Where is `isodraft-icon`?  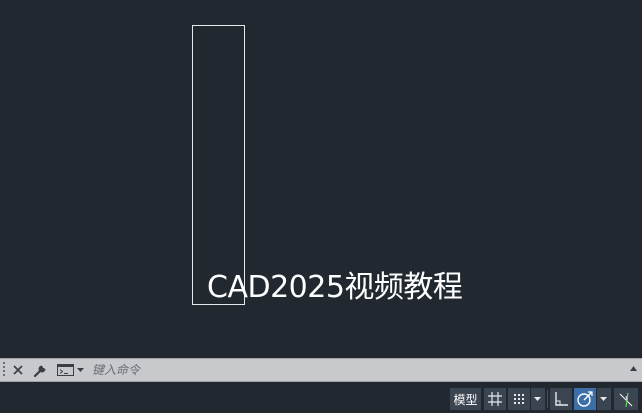
isodraft-icon is located at coordinates (626, 400).